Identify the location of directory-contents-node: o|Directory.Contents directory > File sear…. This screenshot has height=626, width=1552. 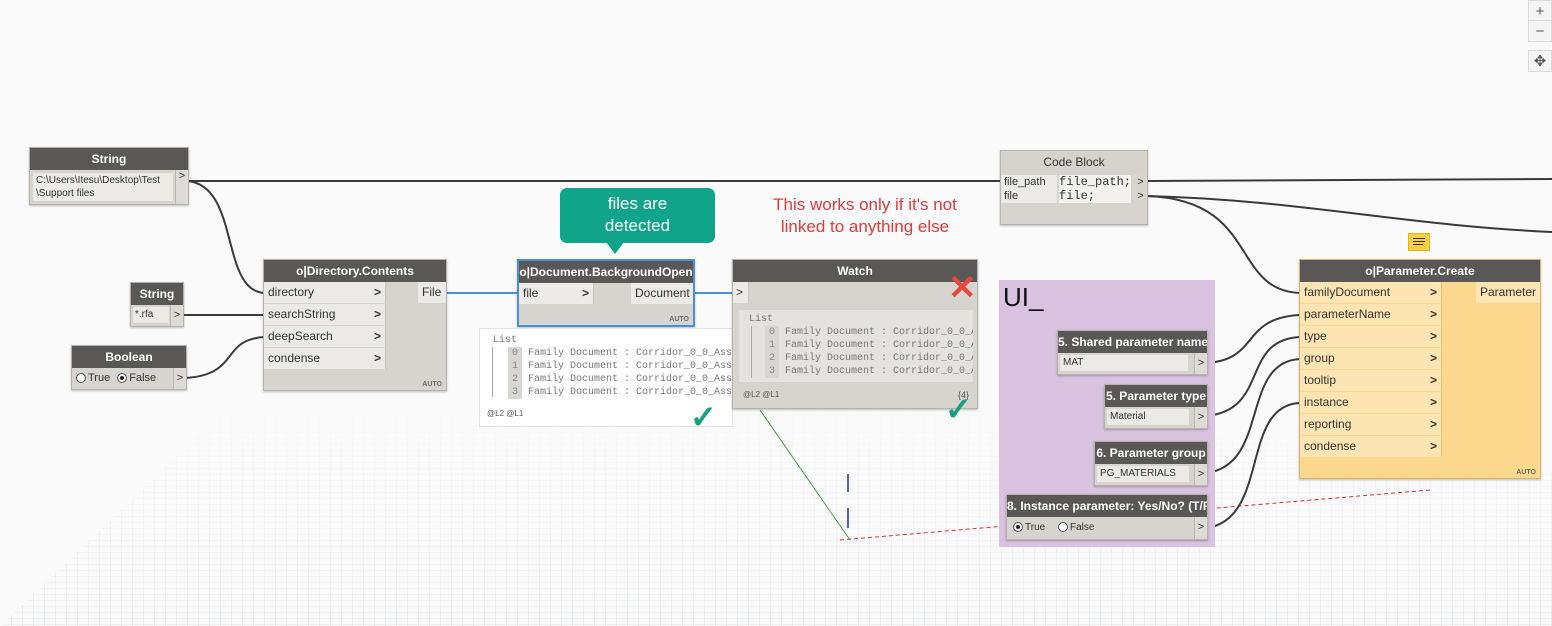
(355, 325).